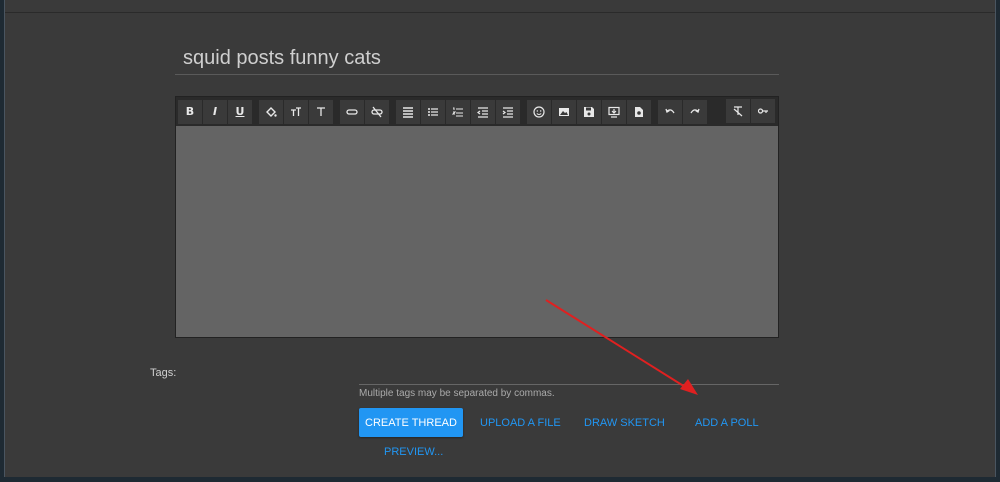  What do you see at coordinates (564, 111) in the screenshot?
I see `image-icon` at bounding box center [564, 111].